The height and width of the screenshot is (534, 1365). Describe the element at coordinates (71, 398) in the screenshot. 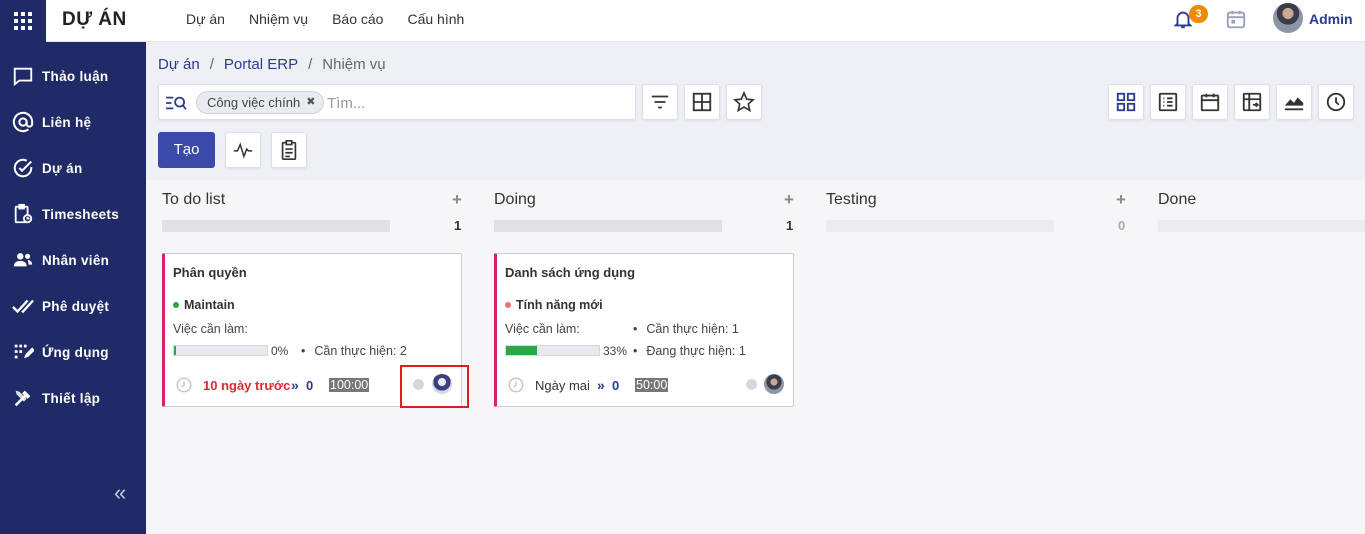

I see `sidebar-item-label: Thiết lập` at that location.